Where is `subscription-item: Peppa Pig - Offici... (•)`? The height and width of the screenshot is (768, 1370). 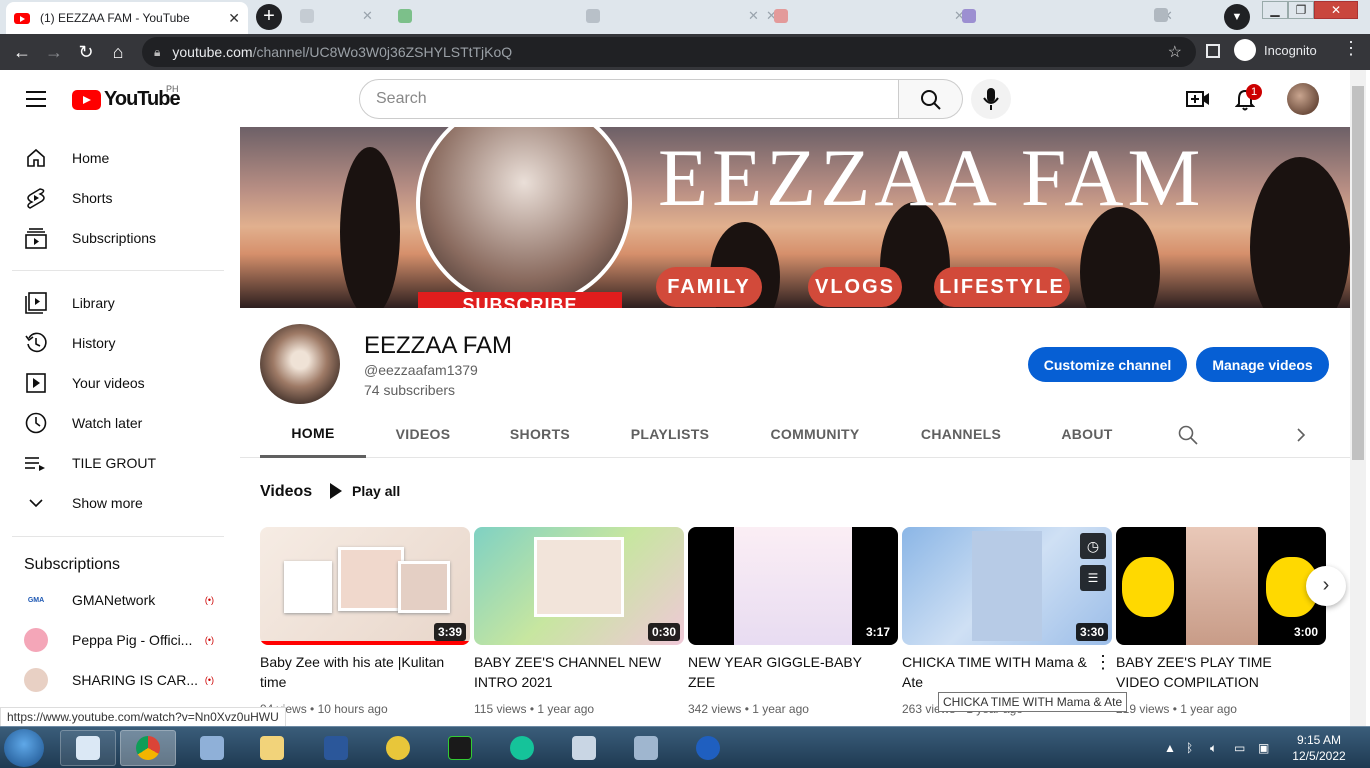
subscription-item: Peppa Pig - Offici... (•) is located at coordinates (119, 640).